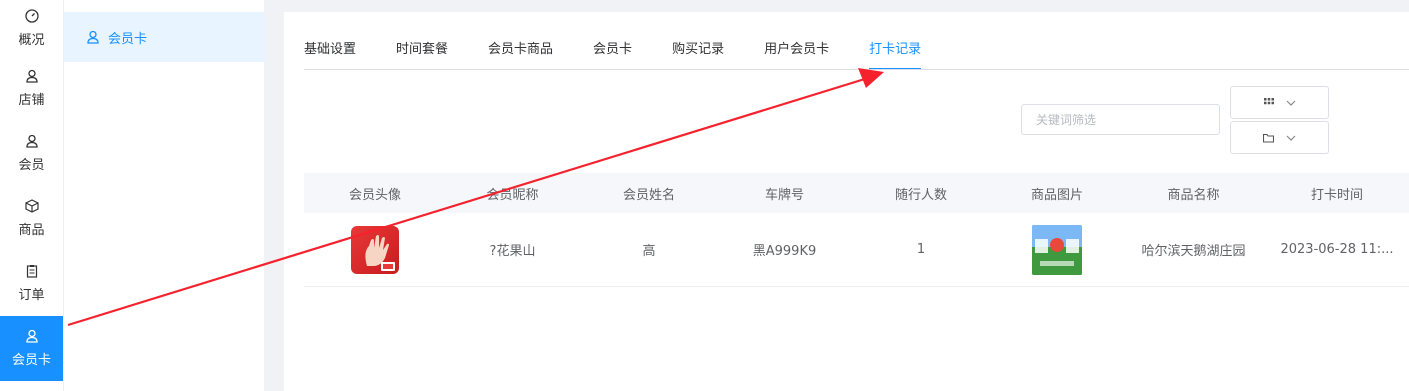 This screenshot has width=1409, height=391. I want to click on column-header: 商品图片, so click(1056, 195).